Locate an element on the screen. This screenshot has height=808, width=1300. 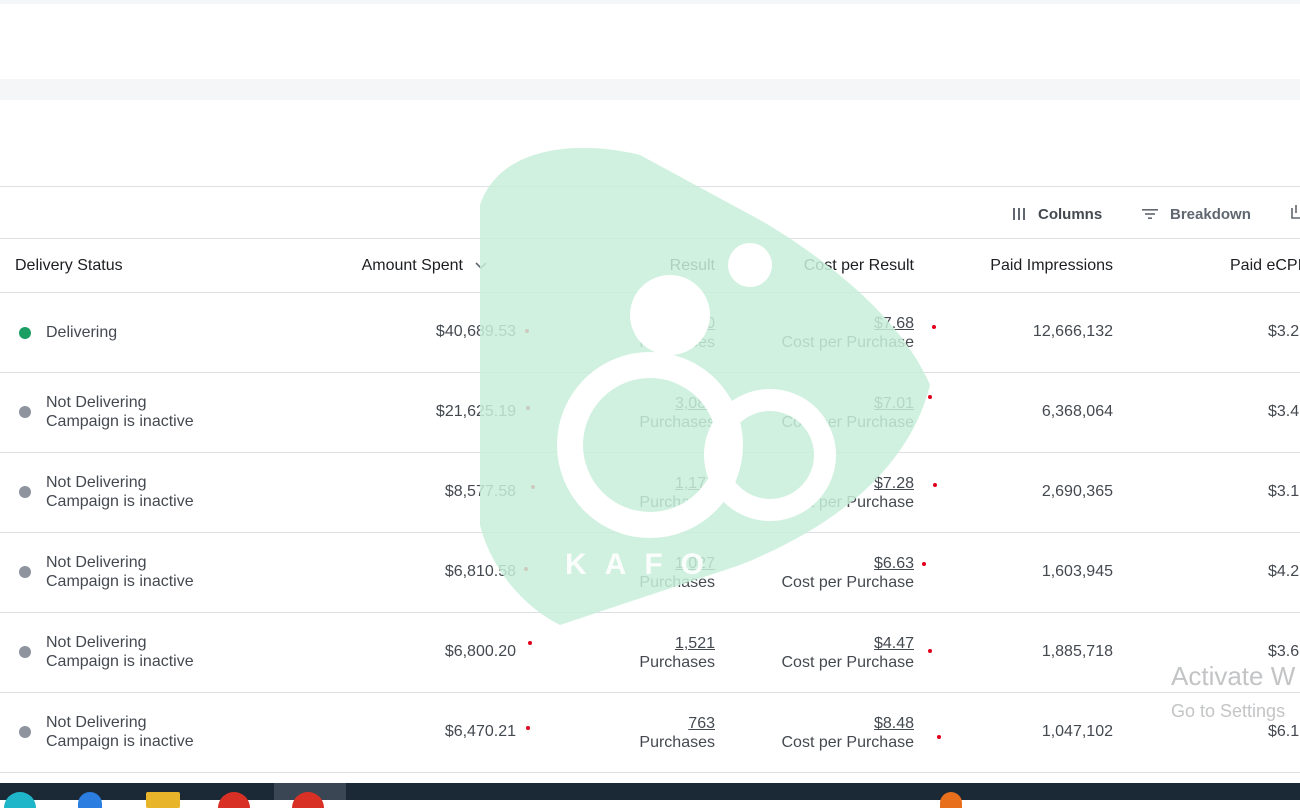
columns-label: Columns is located at coordinates (1070, 214).